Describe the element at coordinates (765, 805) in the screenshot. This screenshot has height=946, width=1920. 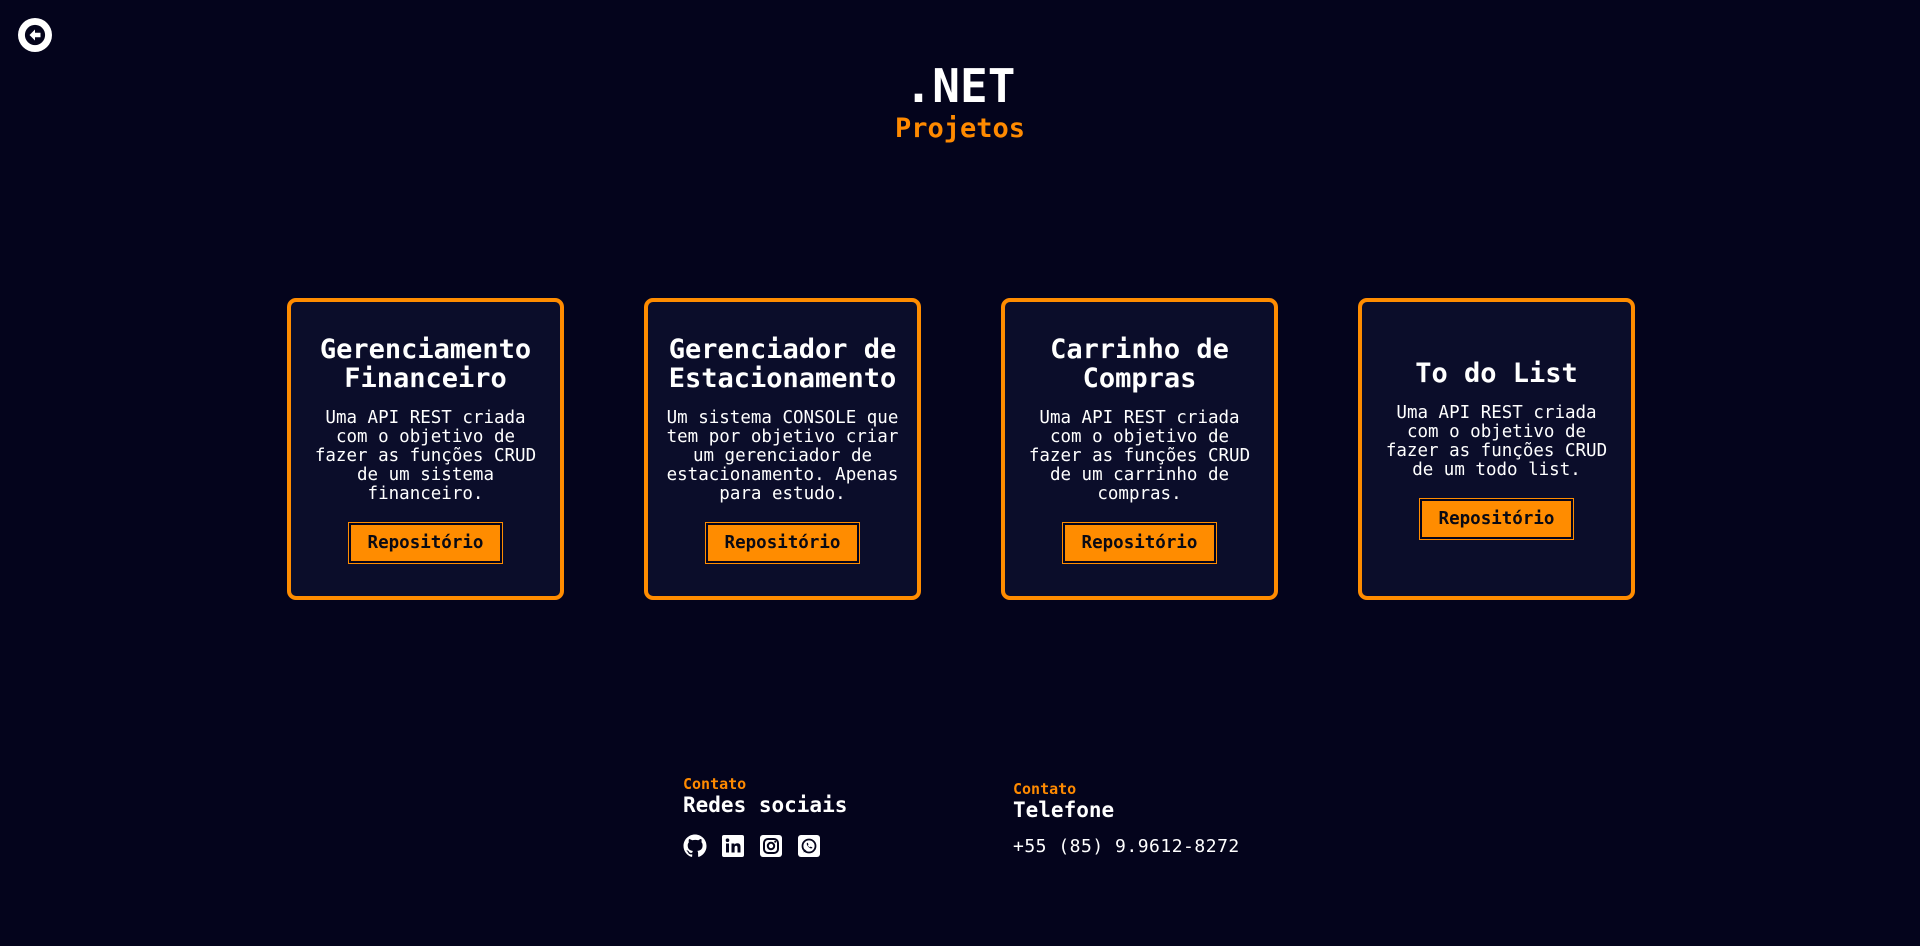
I see `social-heading: Redes sociais` at that location.